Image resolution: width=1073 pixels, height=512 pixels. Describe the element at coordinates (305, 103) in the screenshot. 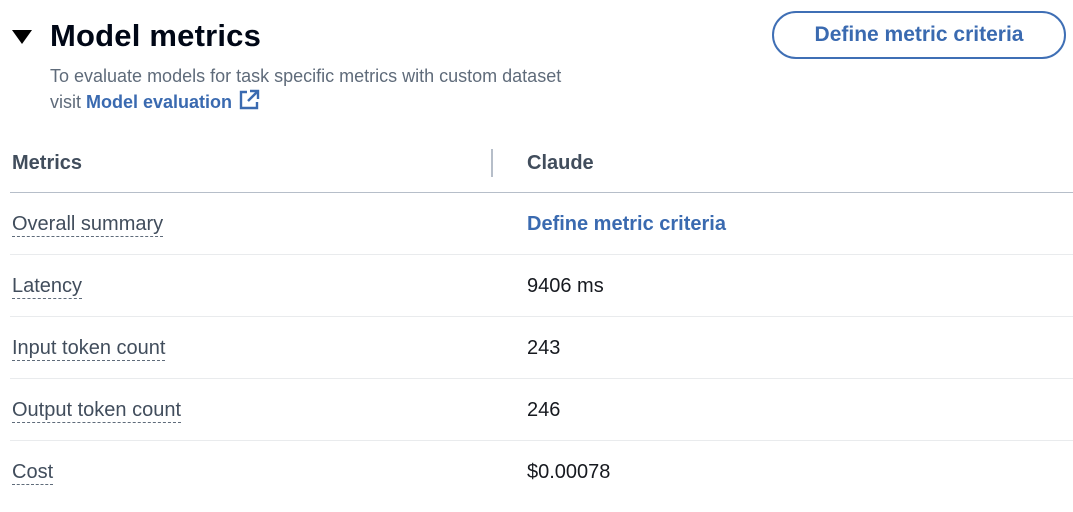

I see `description-line-2: visit Model evaluation` at that location.